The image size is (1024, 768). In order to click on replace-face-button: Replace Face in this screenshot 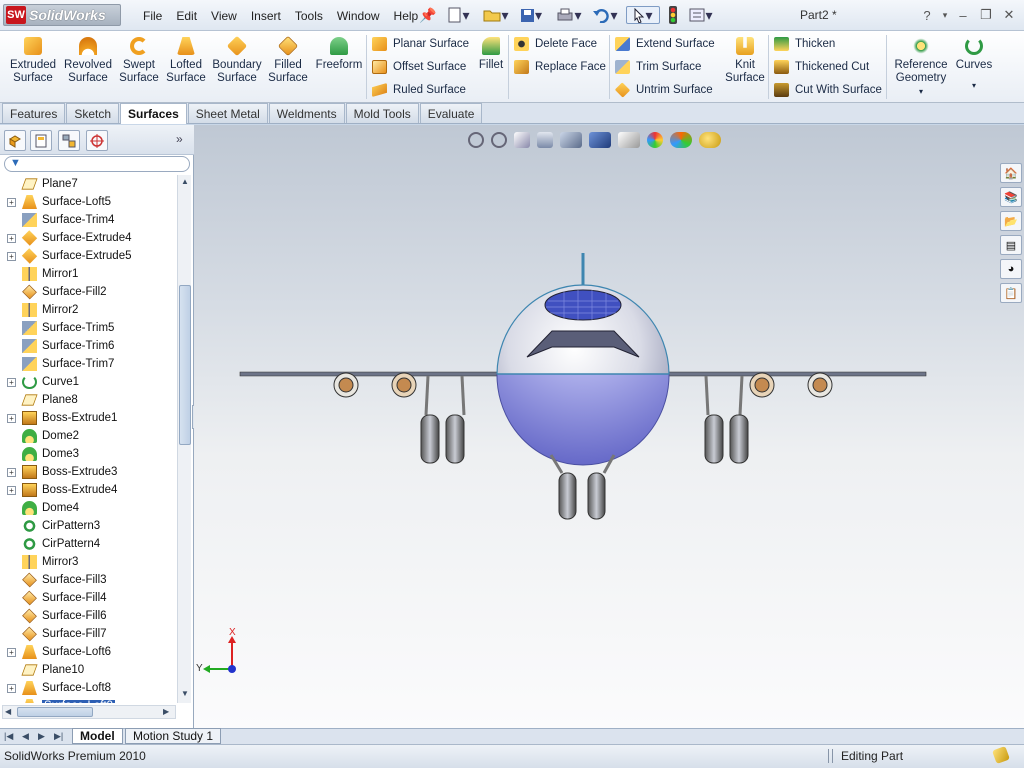, I will do `click(560, 67)`.